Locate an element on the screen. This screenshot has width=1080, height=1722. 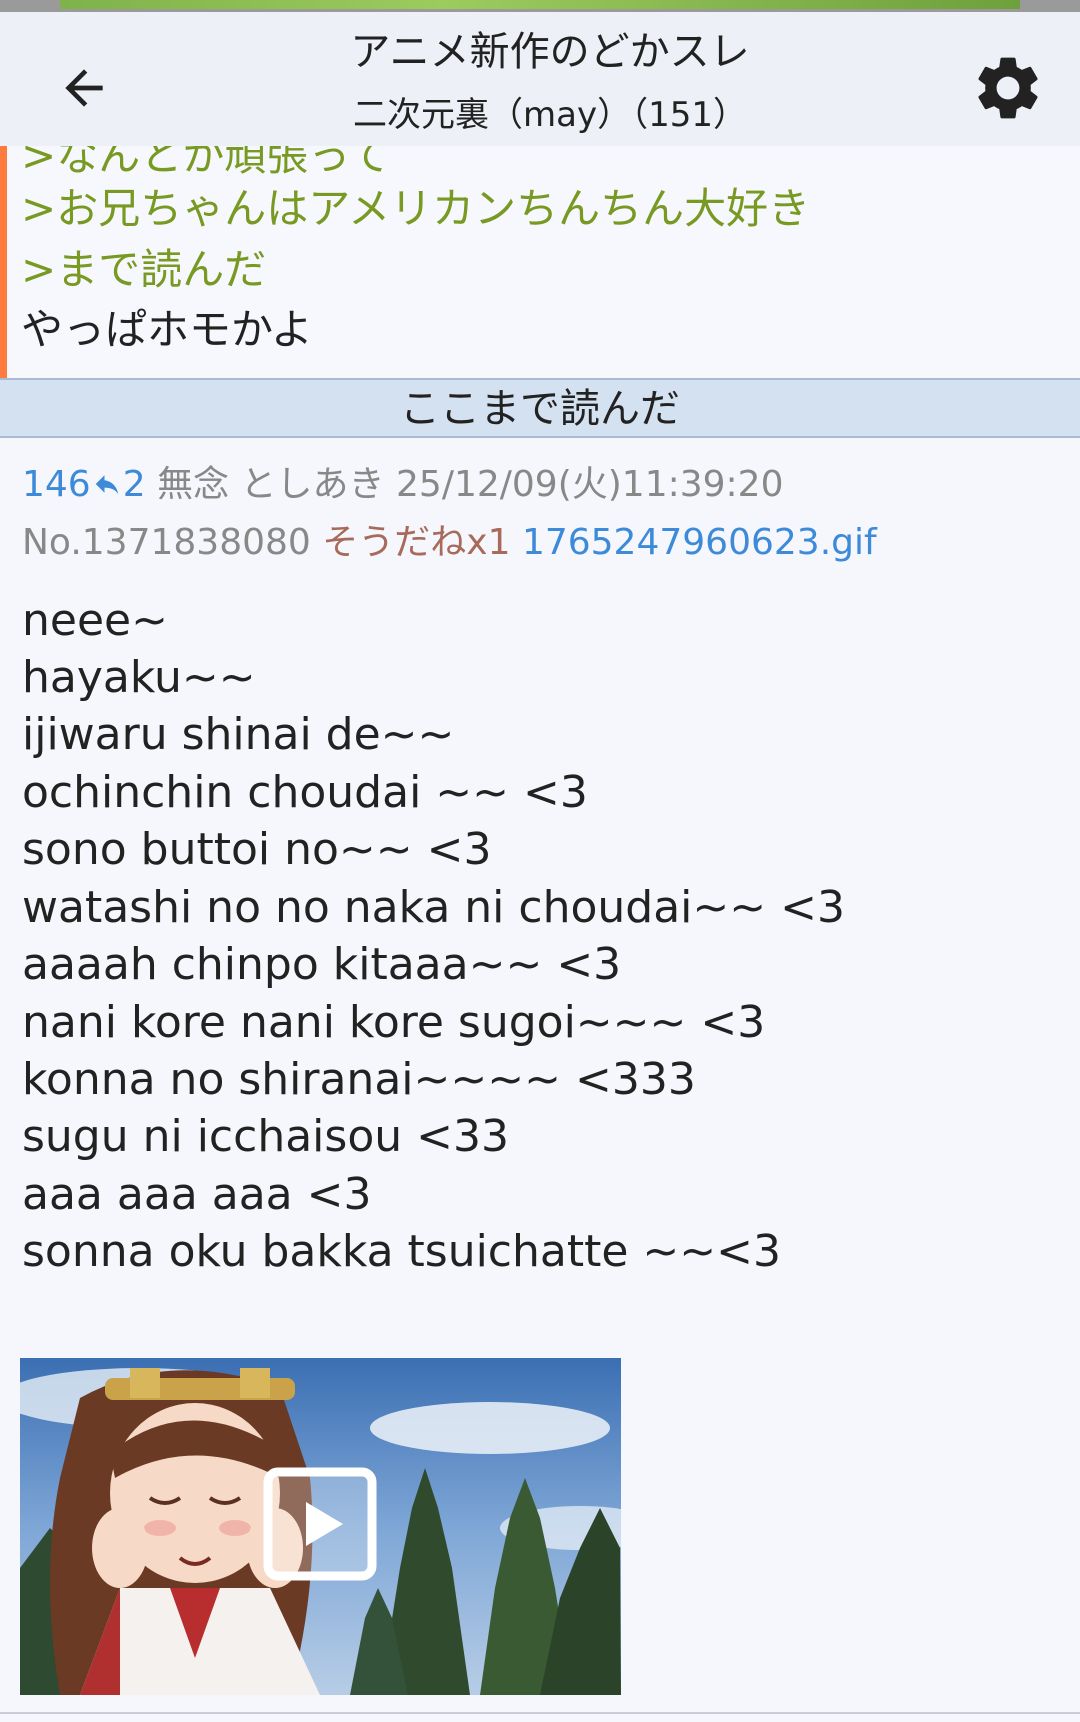
quote-line: >なんとか頑張って is located at coordinates (206, 163).